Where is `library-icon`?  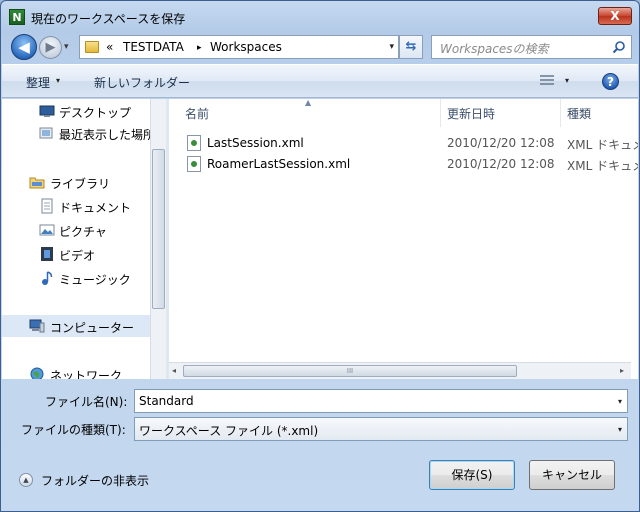
library-icon is located at coordinates (37, 183).